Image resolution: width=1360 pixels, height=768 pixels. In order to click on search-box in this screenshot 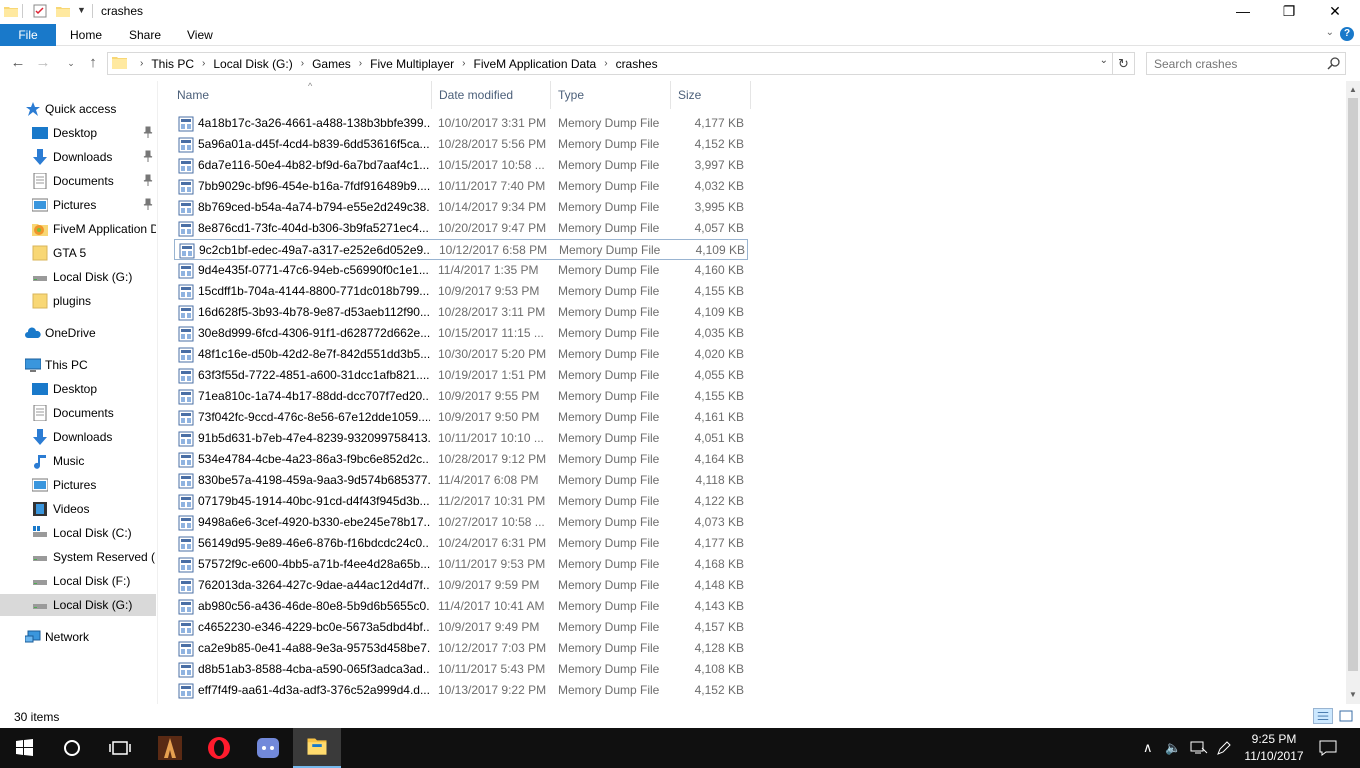, I will do `click(1246, 63)`.